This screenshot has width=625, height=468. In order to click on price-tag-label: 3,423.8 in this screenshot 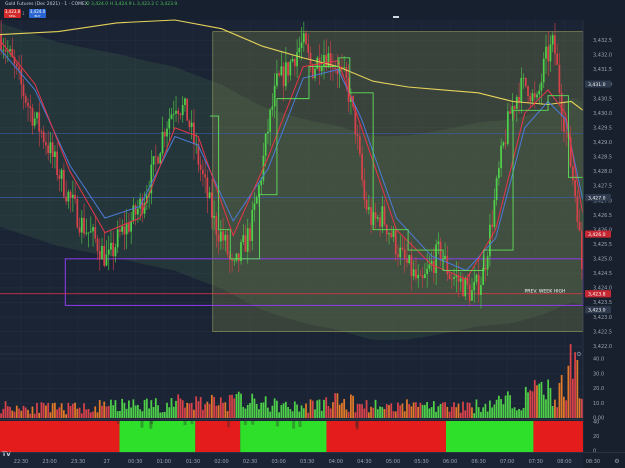, I will do `click(597, 294)`.